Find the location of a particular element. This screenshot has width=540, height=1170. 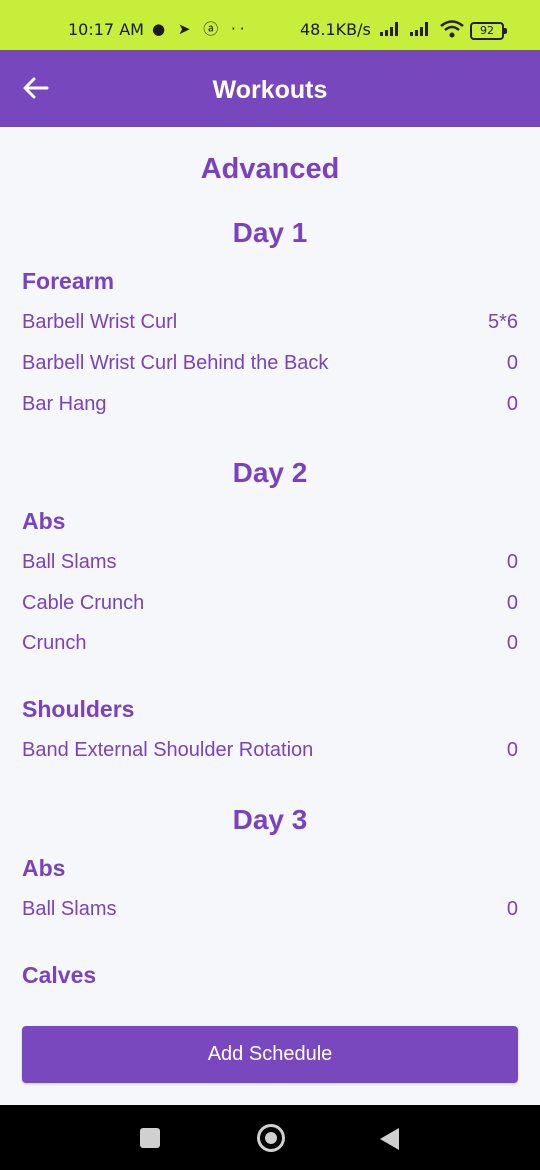

exercise-name: Barbell Wrist Curl Behind the Back is located at coordinates (175, 363).